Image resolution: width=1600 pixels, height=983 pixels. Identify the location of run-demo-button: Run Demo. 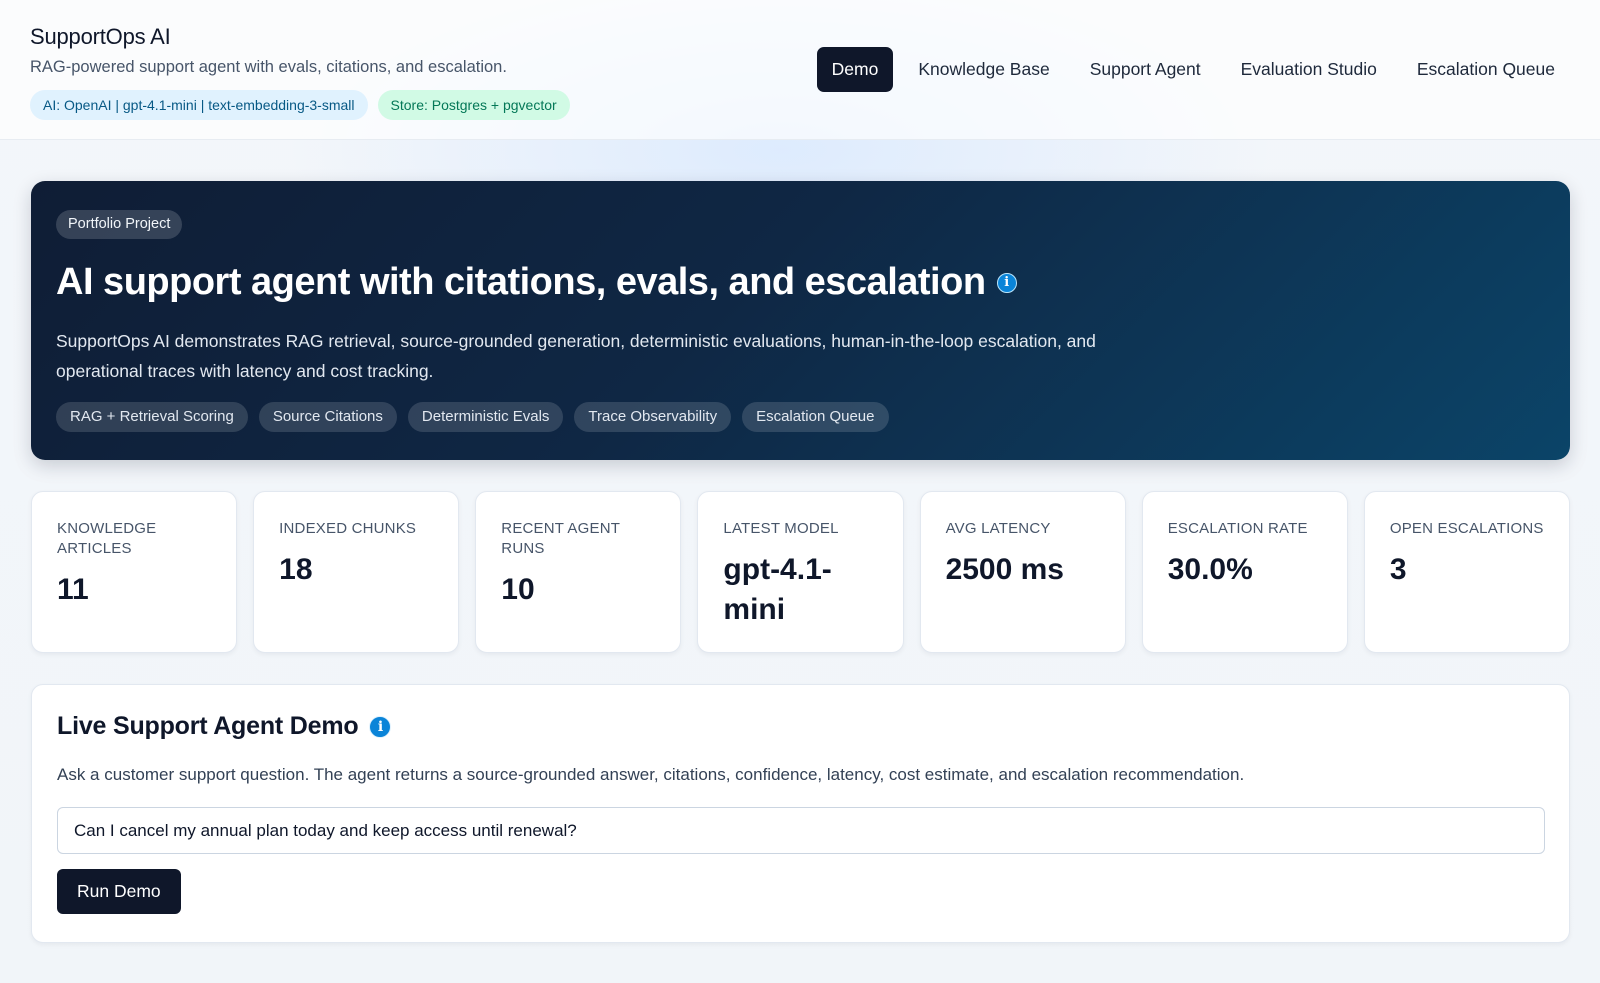
(119, 891).